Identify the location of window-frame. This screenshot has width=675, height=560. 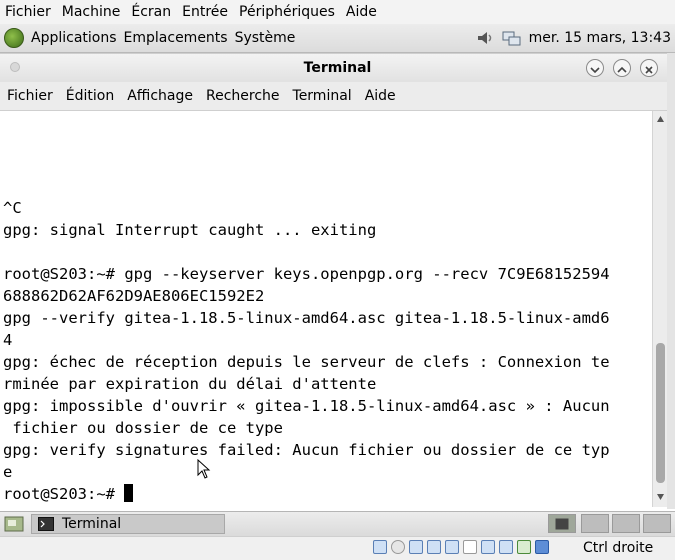
(671, 281).